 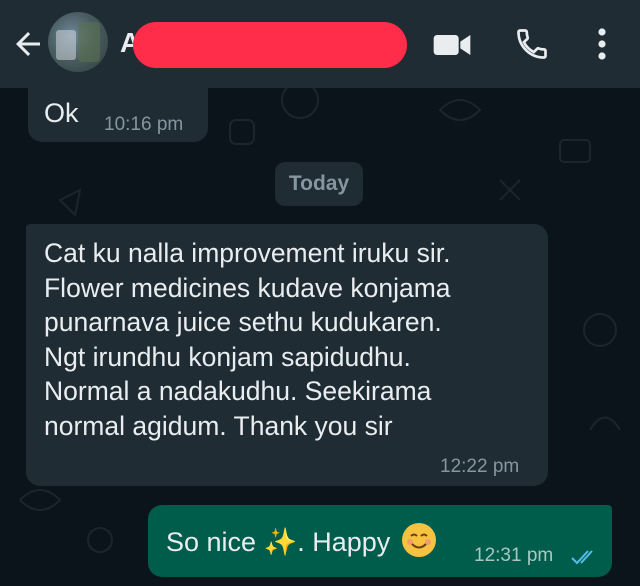 What do you see at coordinates (78, 42) in the screenshot?
I see `avatar` at bounding box center [78, 42].